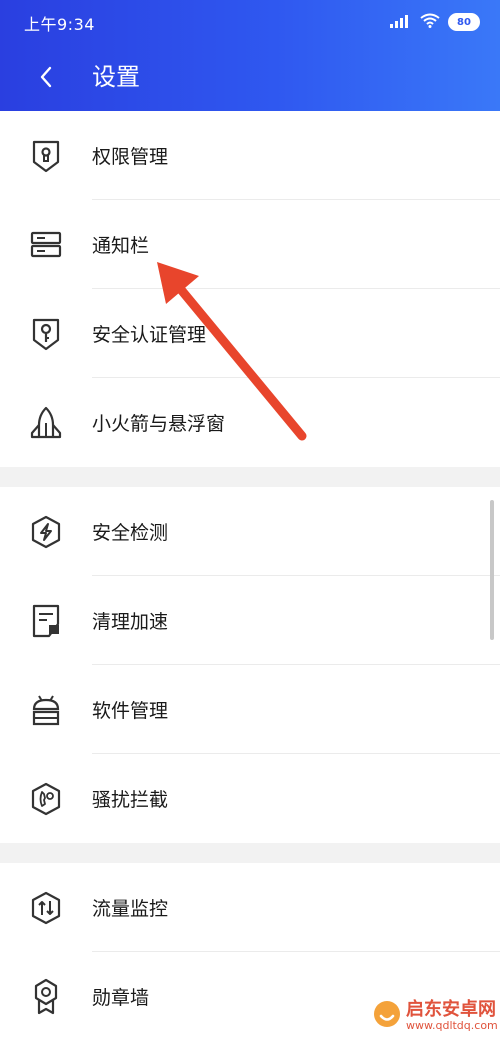 The width and height of the screenshot is (500, 1041). What do you see at coordinates (159, 424) in the screenshot?
I see `settings-item-label: 小火箭与悬浮窗` at bounding box center [159, 424].